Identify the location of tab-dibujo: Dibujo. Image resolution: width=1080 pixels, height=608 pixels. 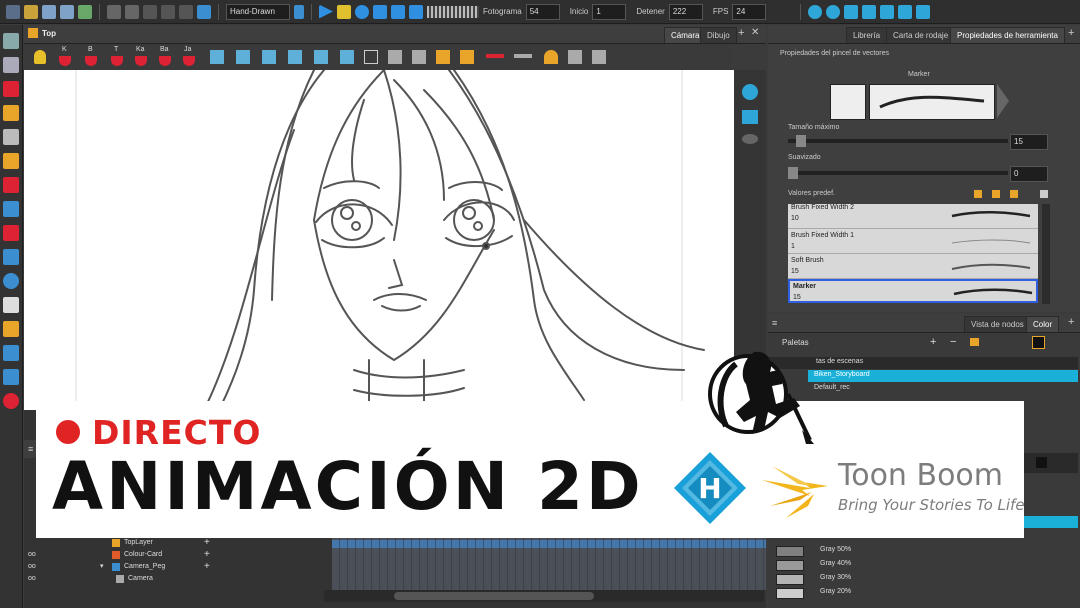
(718, 35).